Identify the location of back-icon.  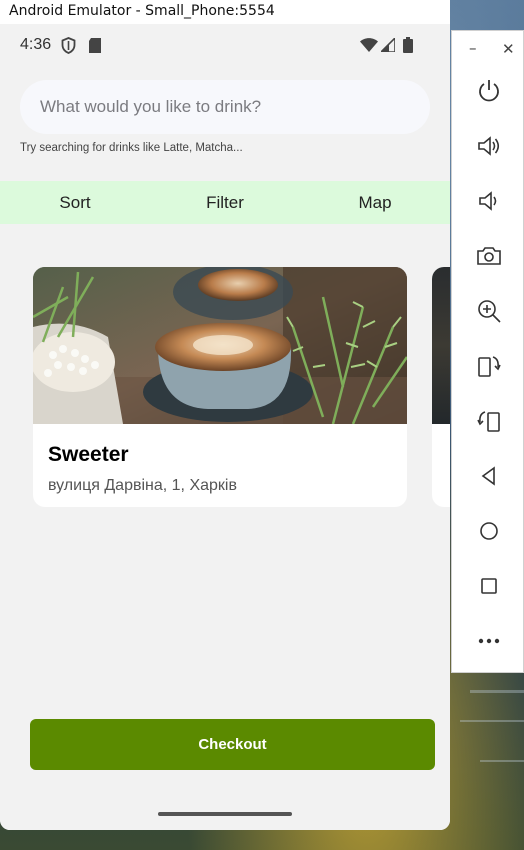
(488, 476).